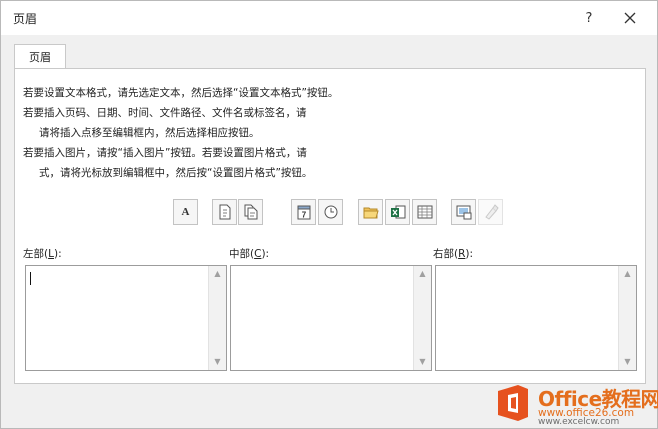  Describe the element at coordinates (165, 113) in the screenshot. I see `instruction-line: 若要插入页码、日期、时间、文件路径、文件名或标签名，请` at that location.